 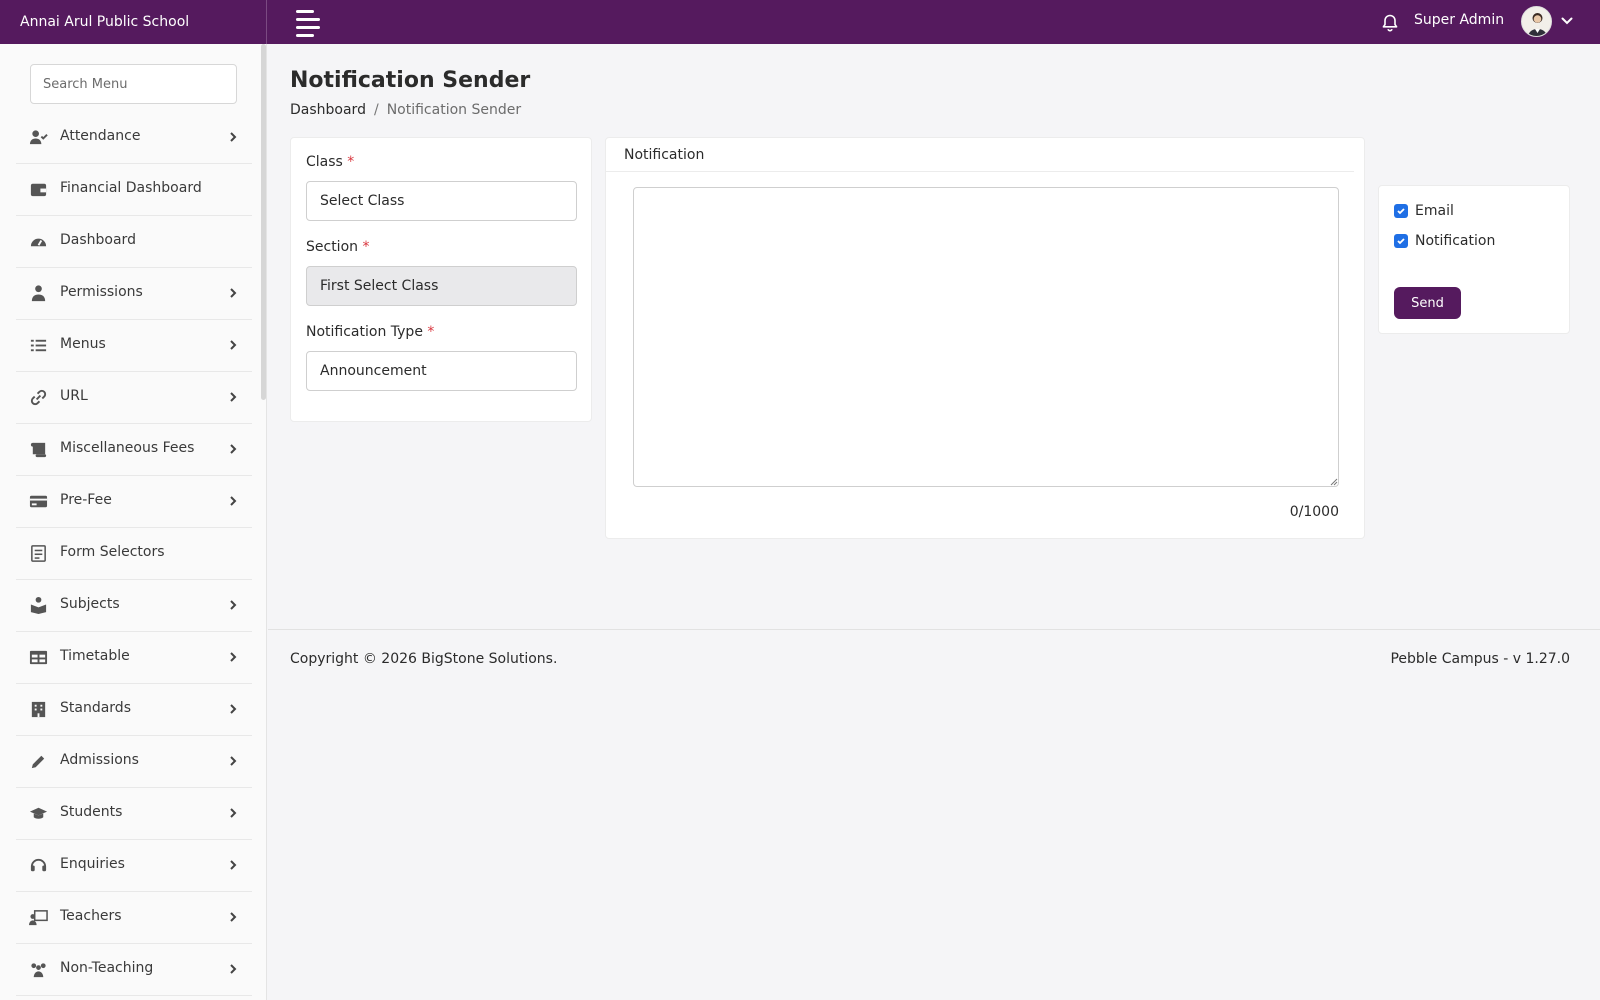 I want to click on sidebar-item-label: Timetable, so click(x=95, y=656).